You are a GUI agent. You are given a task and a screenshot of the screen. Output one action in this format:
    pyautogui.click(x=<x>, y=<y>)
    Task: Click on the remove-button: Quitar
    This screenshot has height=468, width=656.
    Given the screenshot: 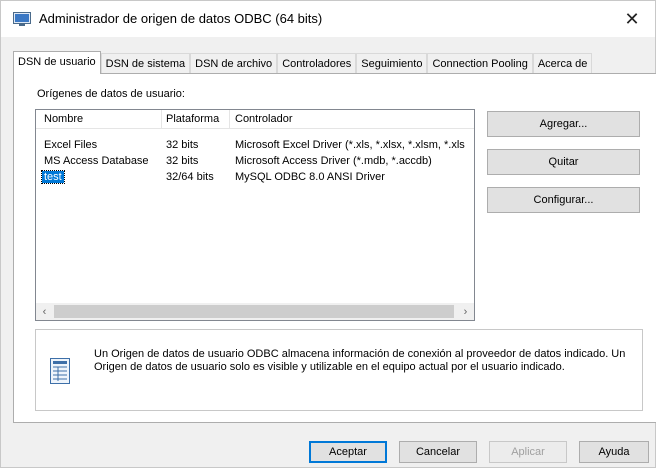 What is the action you would take?
    pyautogui.click(x=563, y=162)
    